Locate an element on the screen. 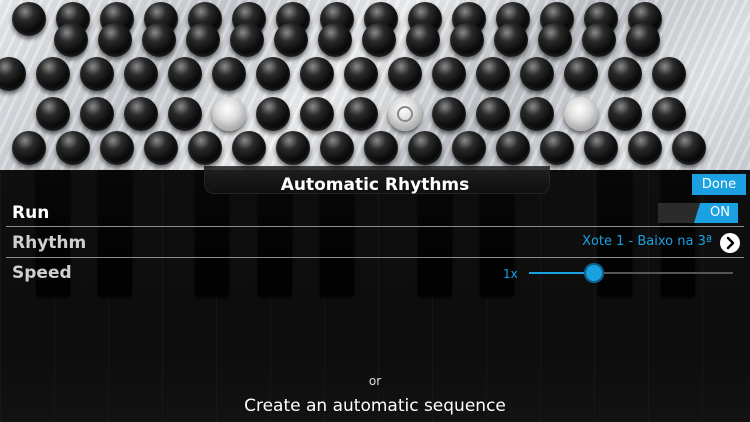 The height and width of the screenshot is (422, 750). run-toggle: ON is located at coordinates (698, 213).